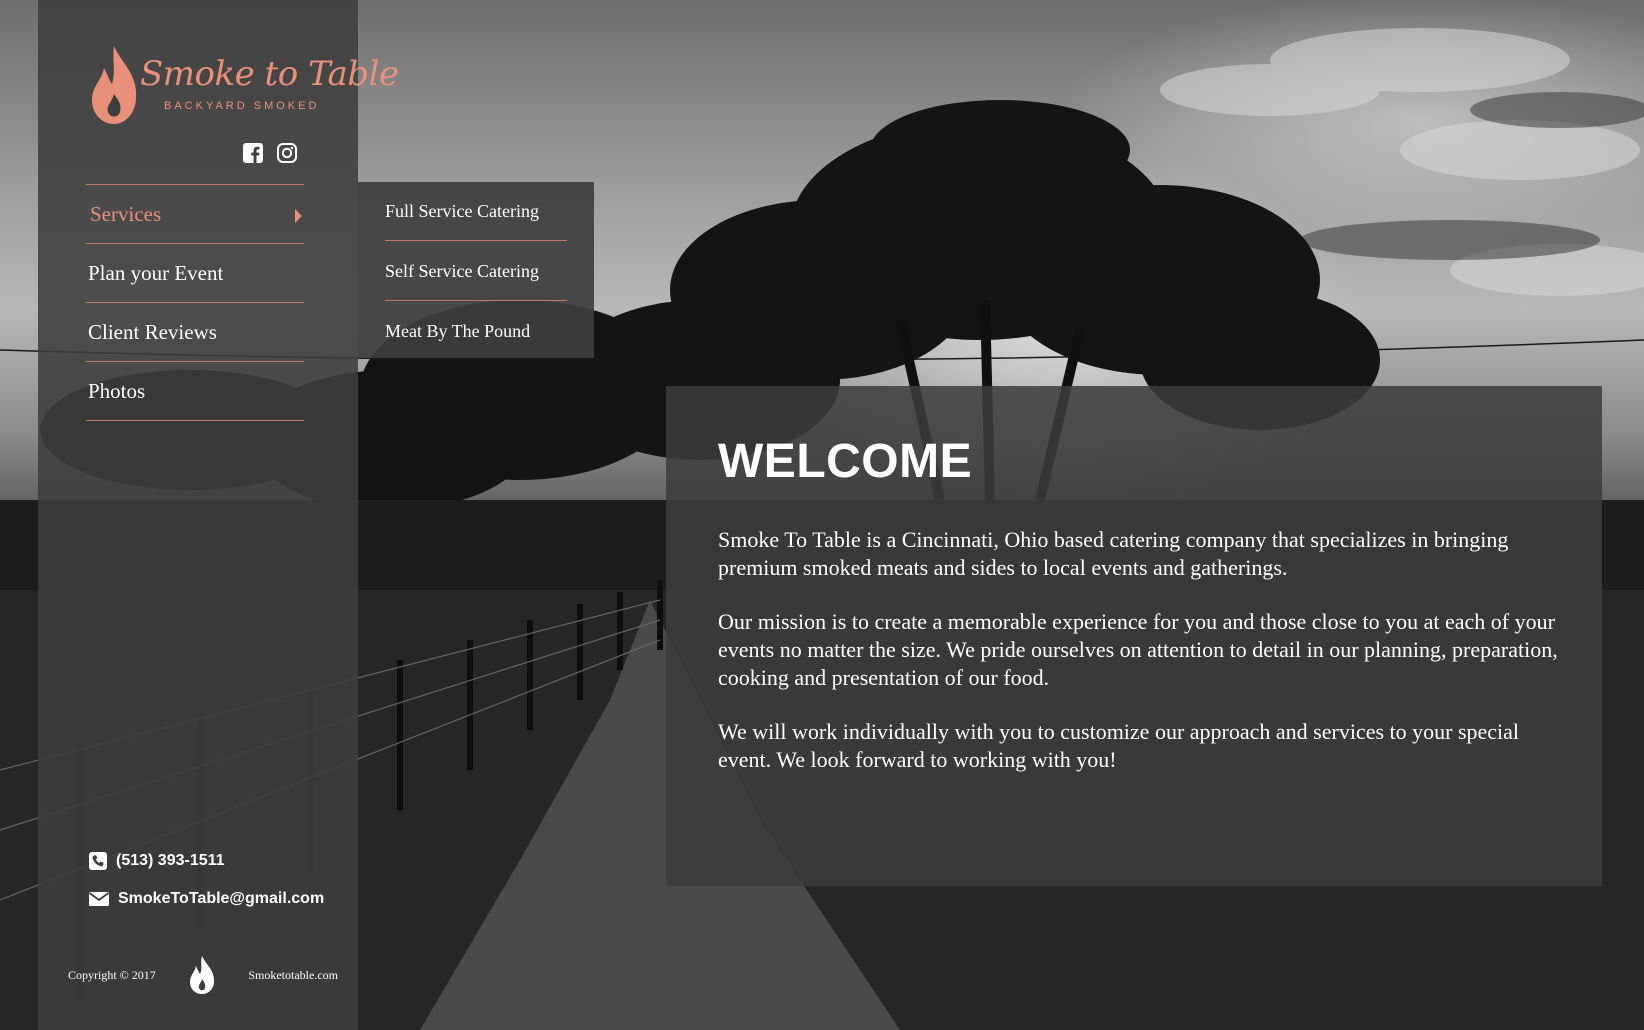 The width and height of the screenshot is (1644, 1030). What do you see at coordinates (293, 975) in the screenshot?
I see `site-link: Smoketotable.com` at bounding box center [293, 975].